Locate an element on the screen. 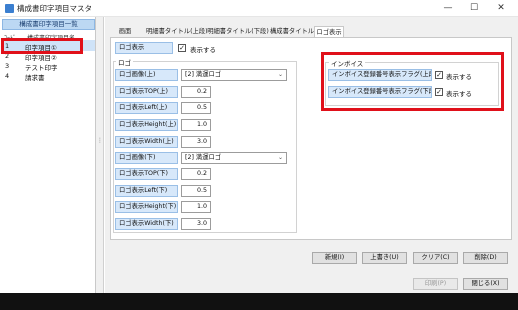 This screenshot has height=310, width=518. overwrite-button: 上書き(U) is located at coordinates (384, 258).